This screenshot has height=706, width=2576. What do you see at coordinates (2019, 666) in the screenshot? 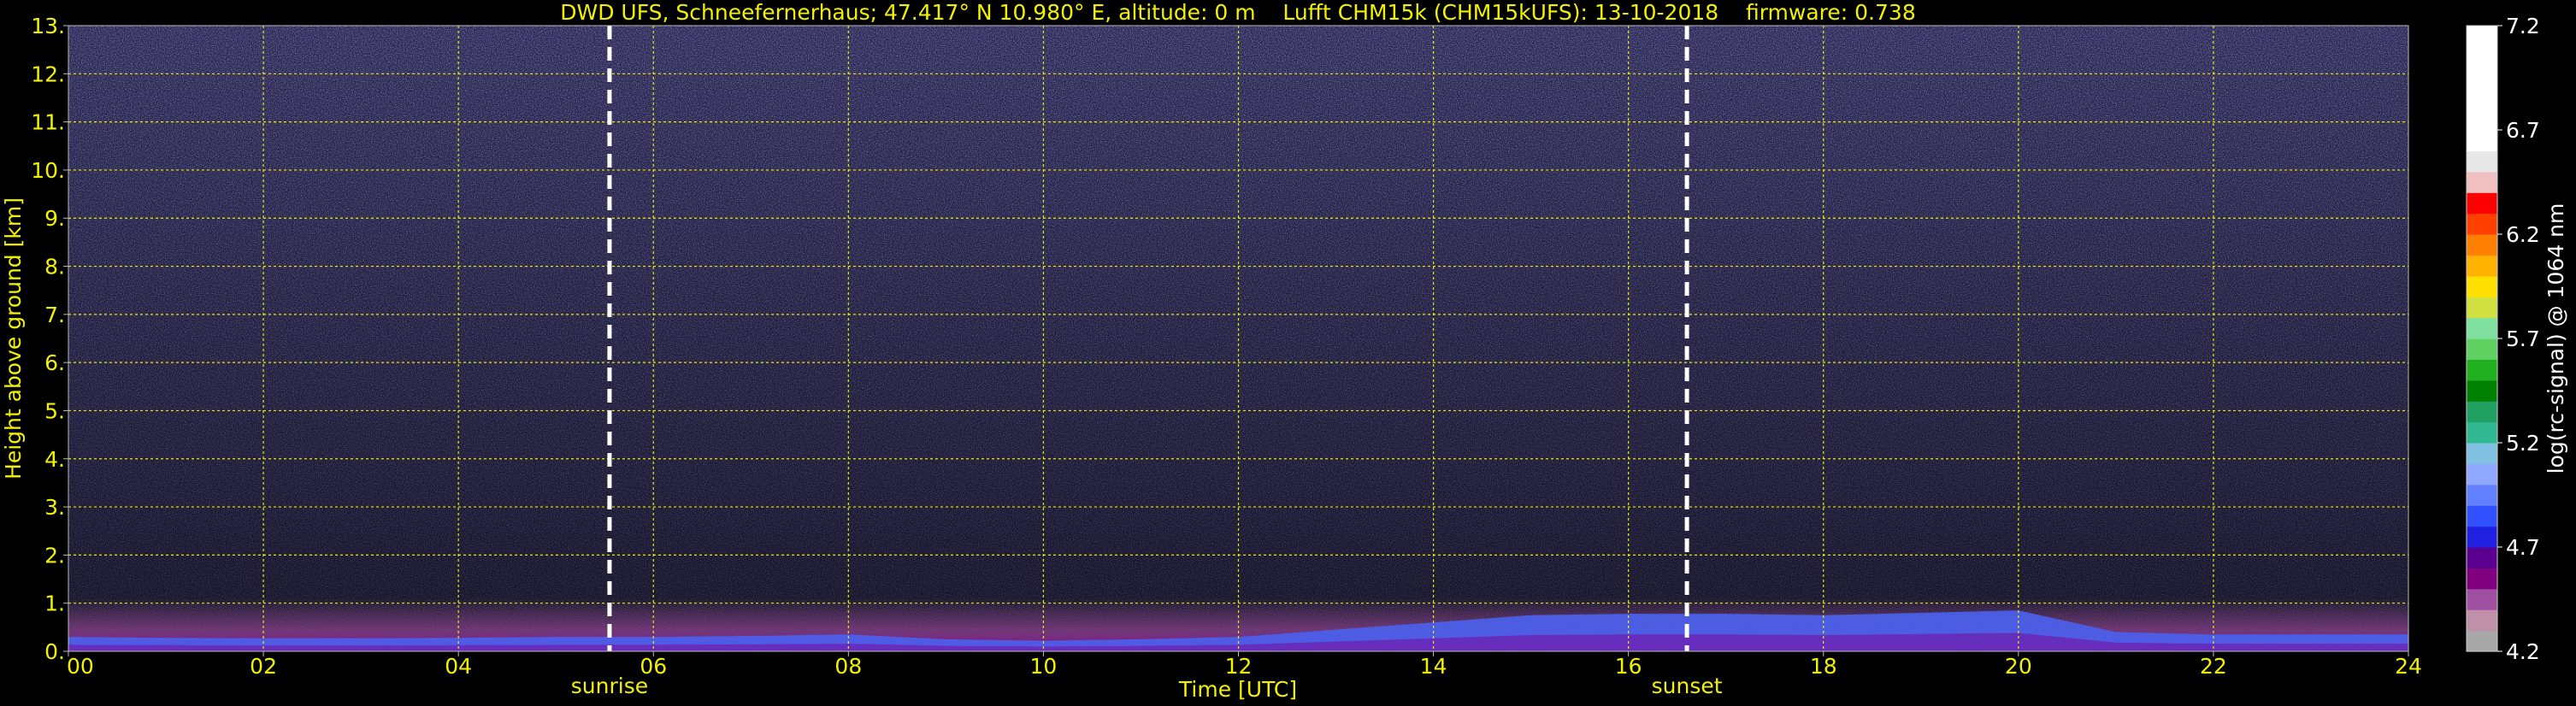
I see `x-tick-label: 20` at bounding box center [2019, 666].